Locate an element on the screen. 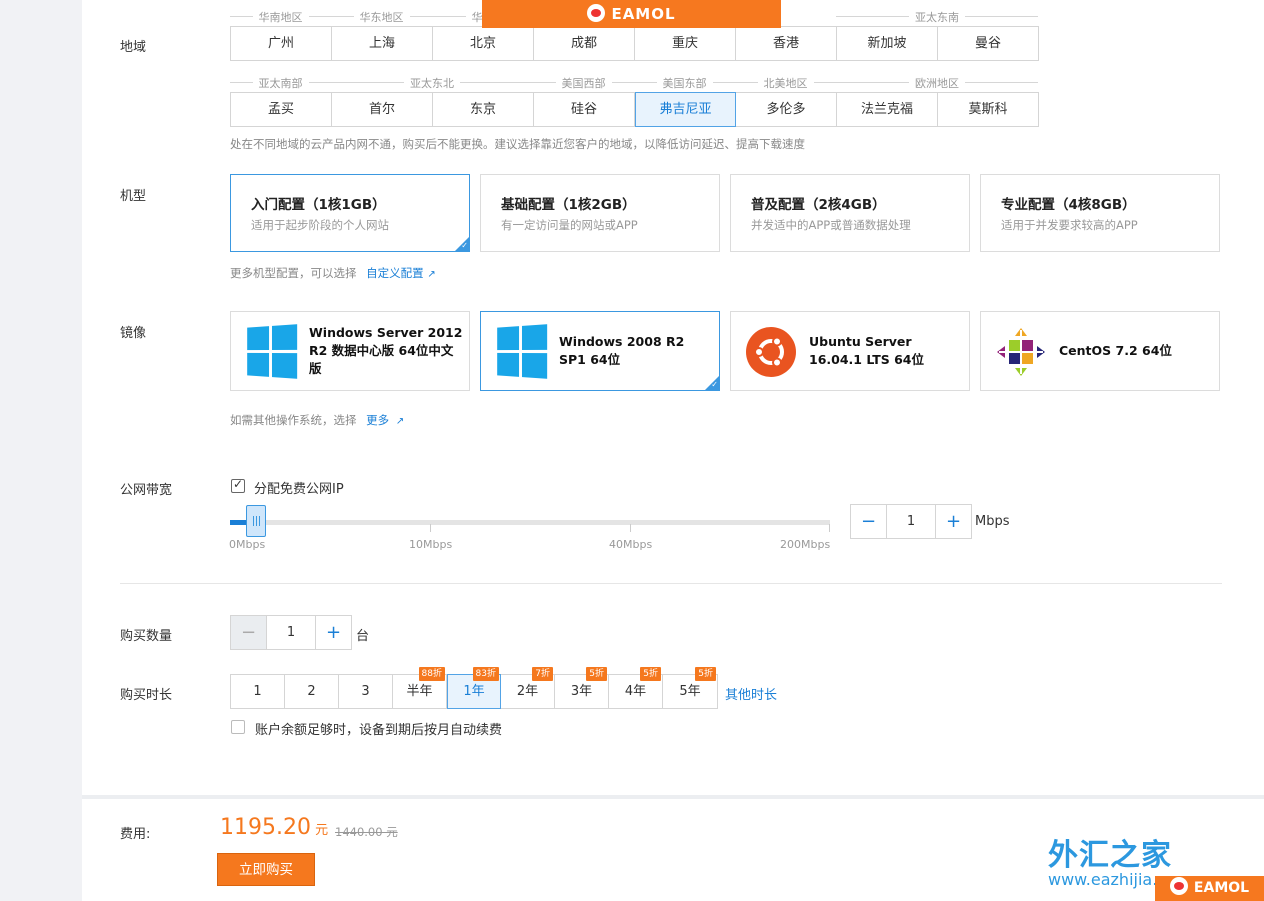 The image size is (1264, 901). region-option: 成都 is located at coordinates (584, 43).